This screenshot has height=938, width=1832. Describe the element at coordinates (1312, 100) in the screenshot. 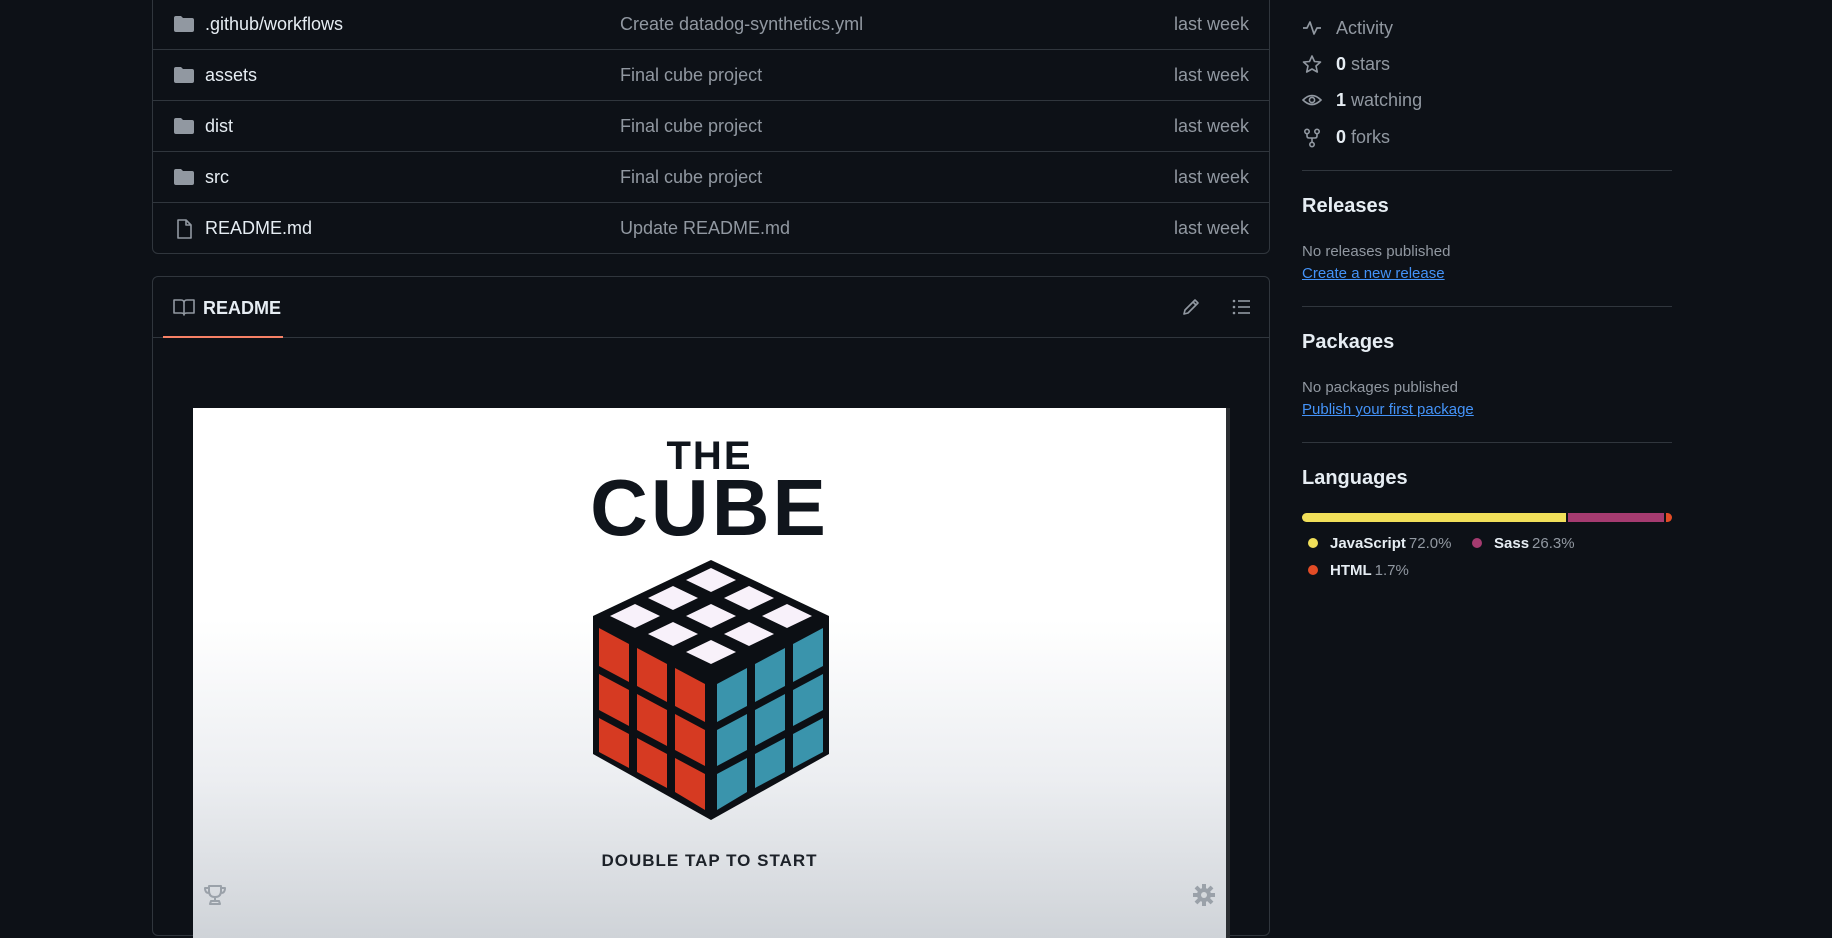

I see `eye-icon` at that location.